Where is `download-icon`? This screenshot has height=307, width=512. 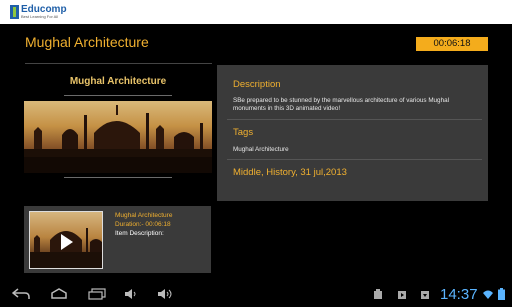 download-icon is located at coordinates (425, 294).